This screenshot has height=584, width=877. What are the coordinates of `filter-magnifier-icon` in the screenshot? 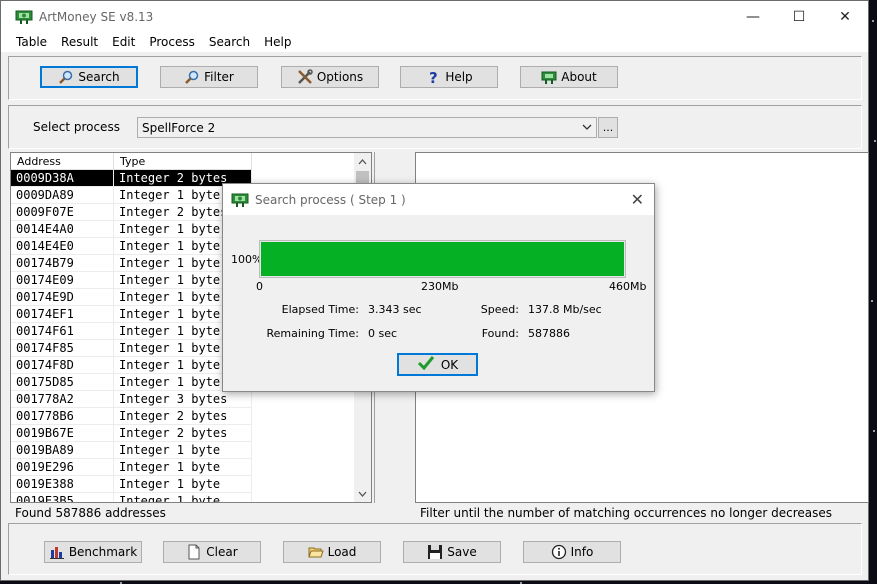 It's located at (192, 77).